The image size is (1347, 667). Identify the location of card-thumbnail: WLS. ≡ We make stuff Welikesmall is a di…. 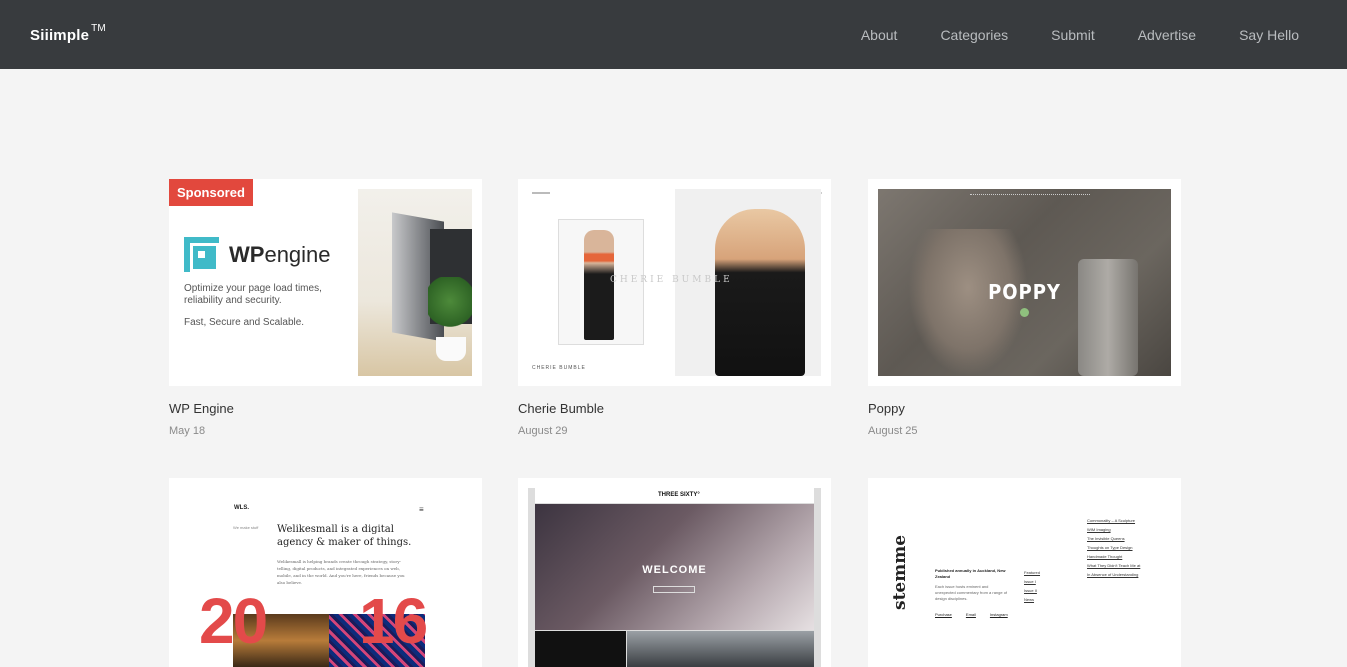
(325, 572).